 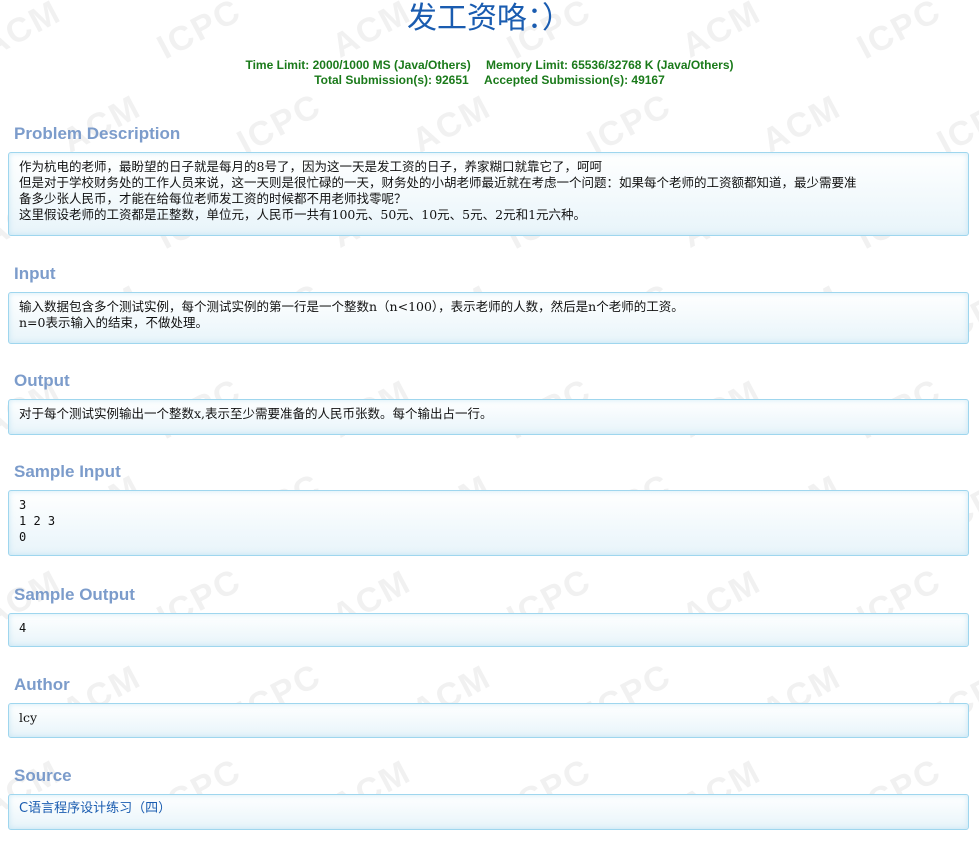 I want to click on sample-output-heading: Sample Output, so click(x=74, y=594).